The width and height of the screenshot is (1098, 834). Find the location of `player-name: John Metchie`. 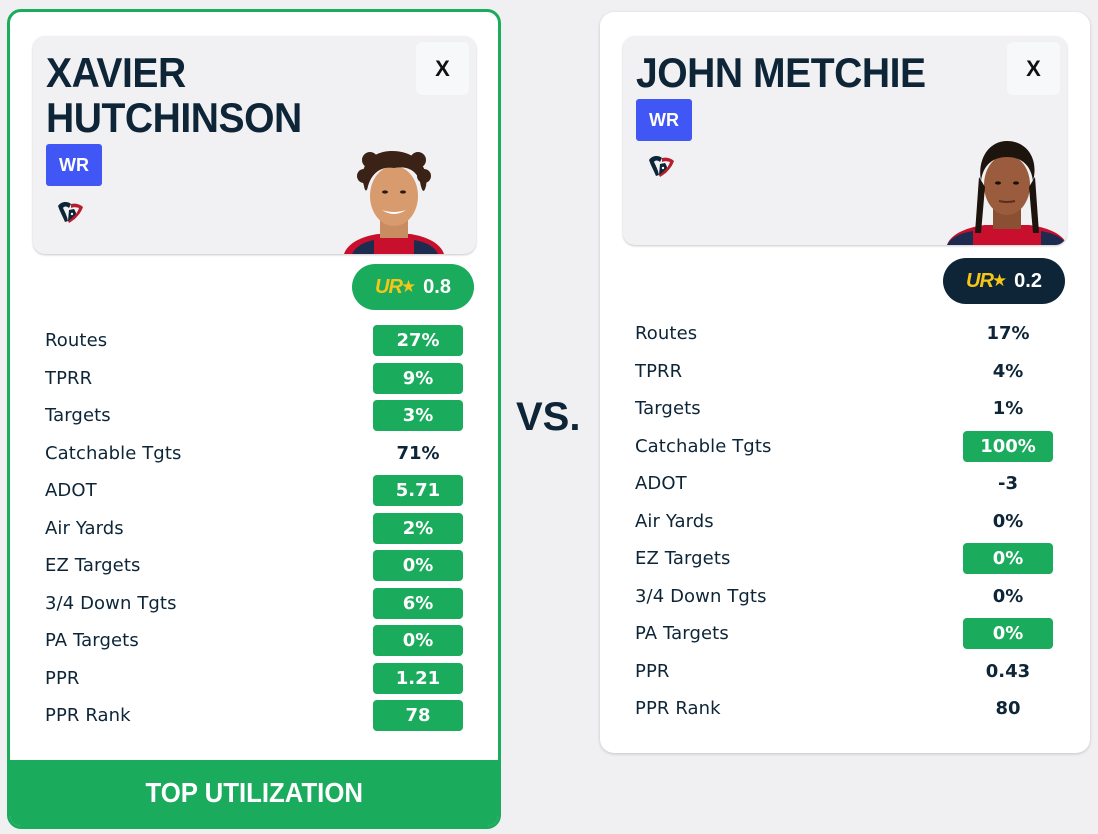

player-name: John Metchie is located at coordinates (781, 72).